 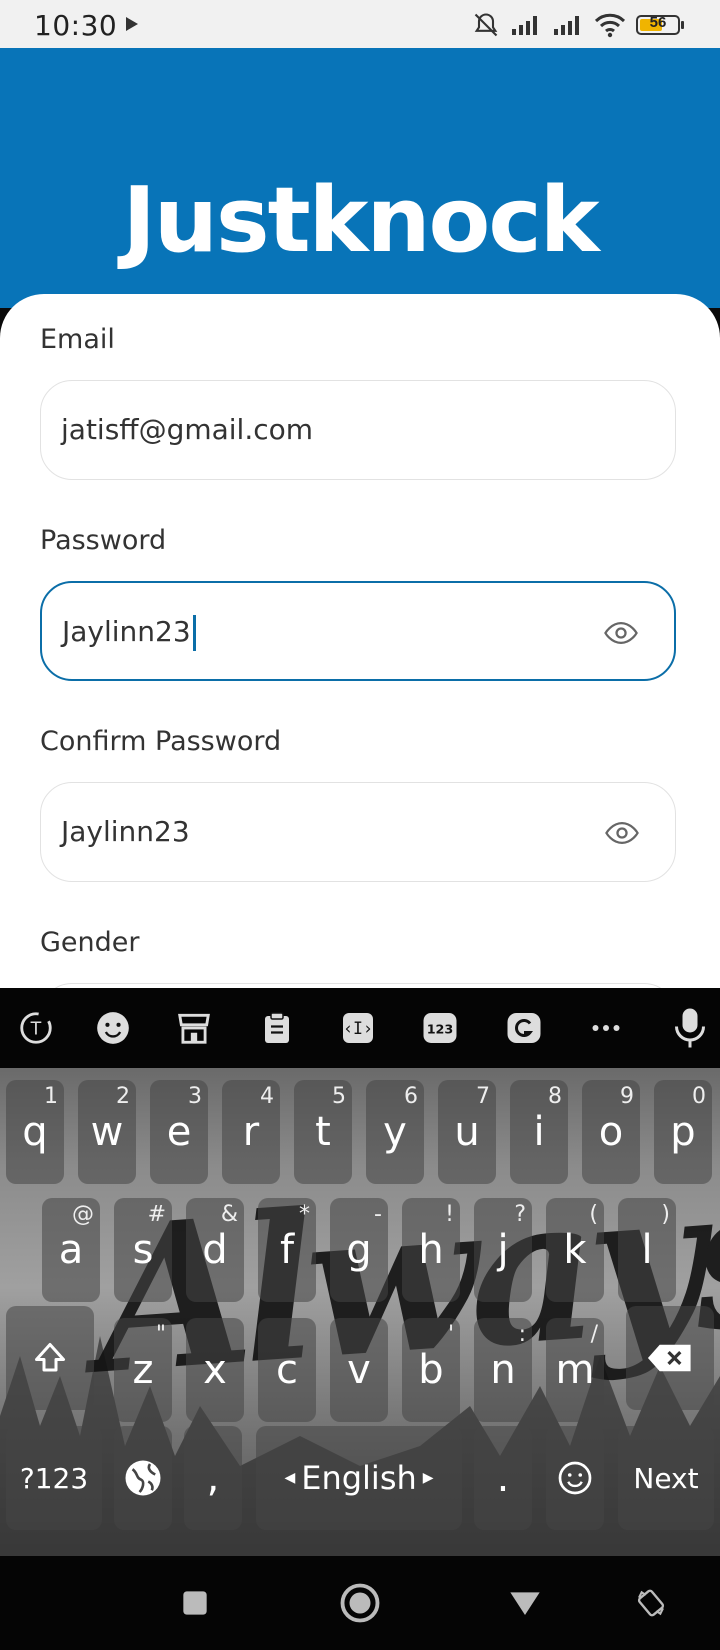 I want to click on more-icon, so click(x=606, y=1028).